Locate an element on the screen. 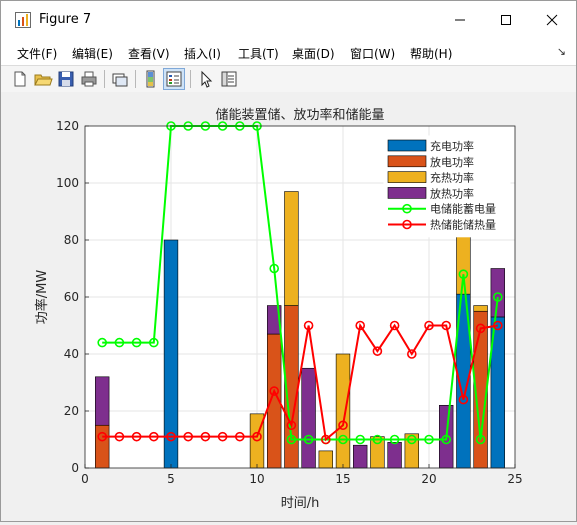 Image resolution: width=577 pixels, height=525 pixels. menu-insert: 插入(I) is located at coordinates (202, 53).